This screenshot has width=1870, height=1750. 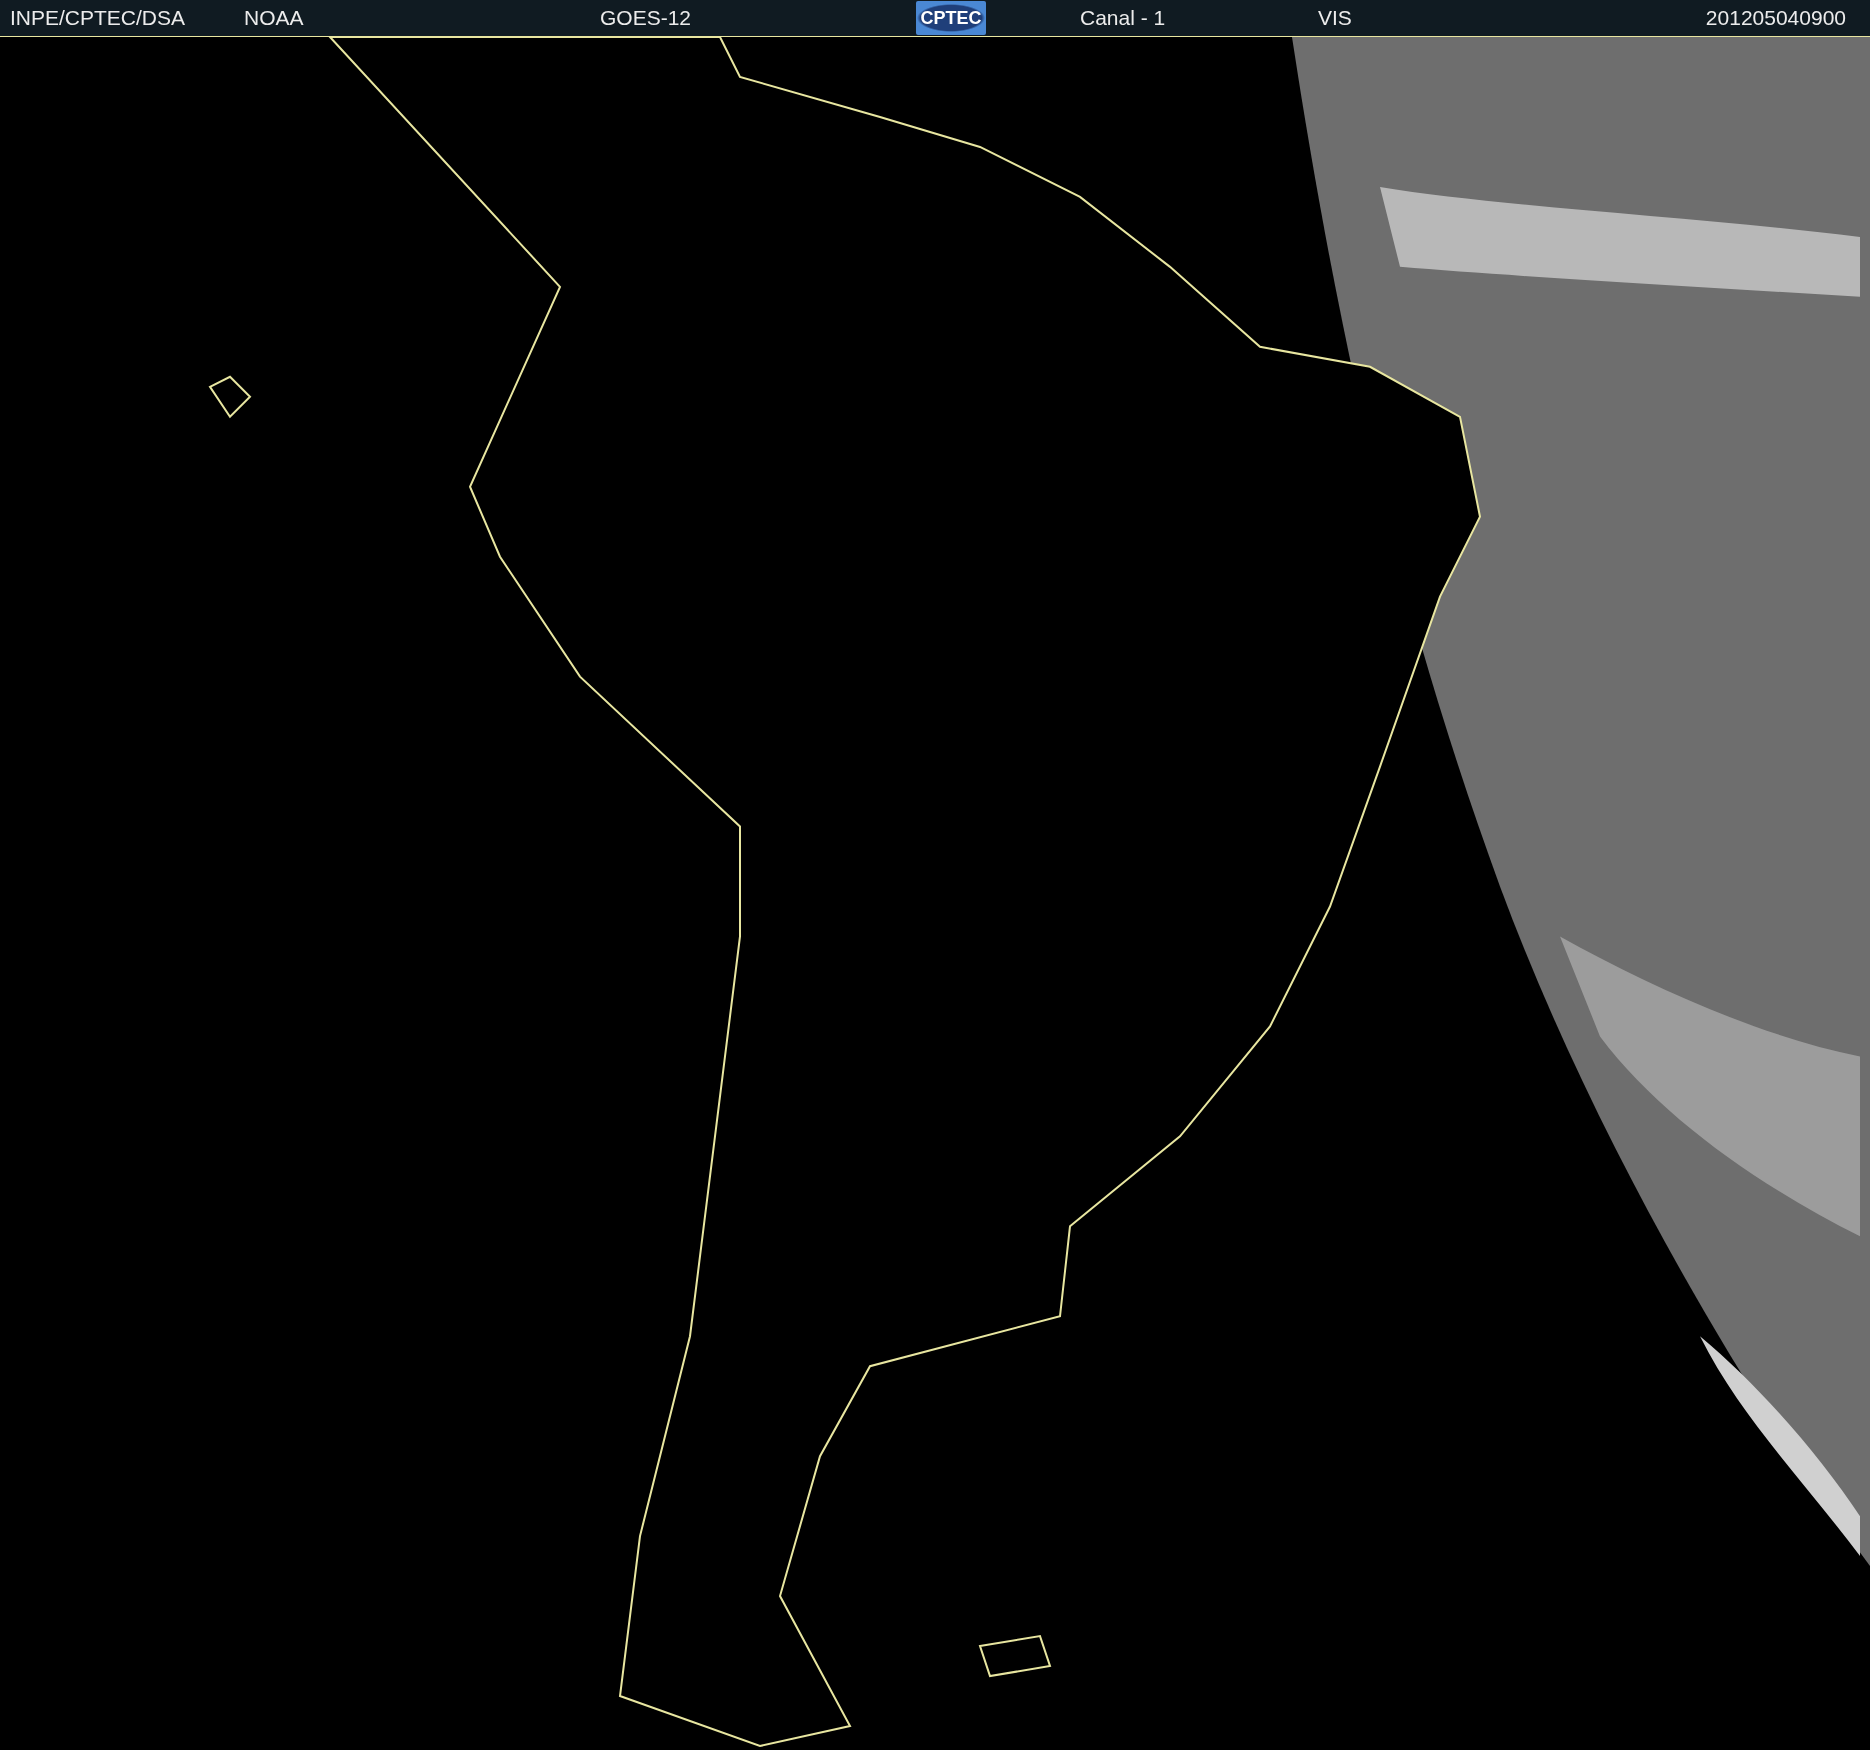 What do you see at coordinates (1775, 18) in the screenshot?
I see `header-label: 201205040900` at bounding box center [1775, 18].